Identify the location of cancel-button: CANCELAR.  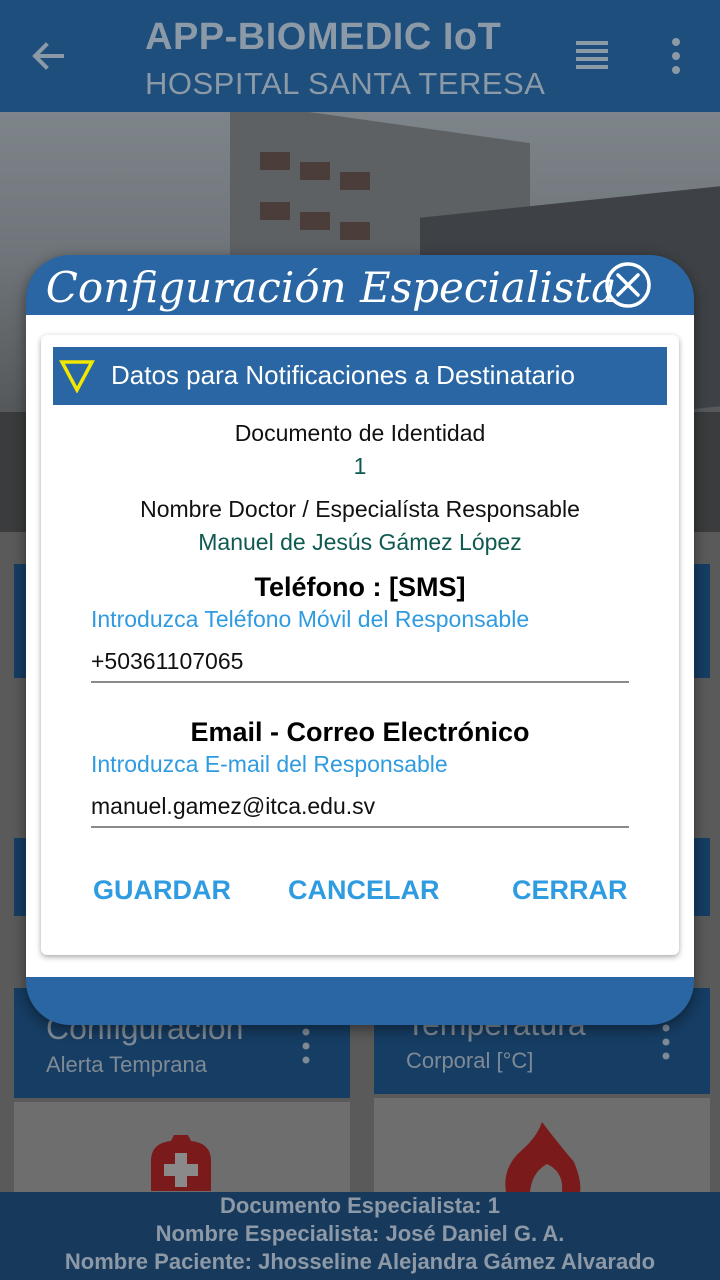
(364, 890).